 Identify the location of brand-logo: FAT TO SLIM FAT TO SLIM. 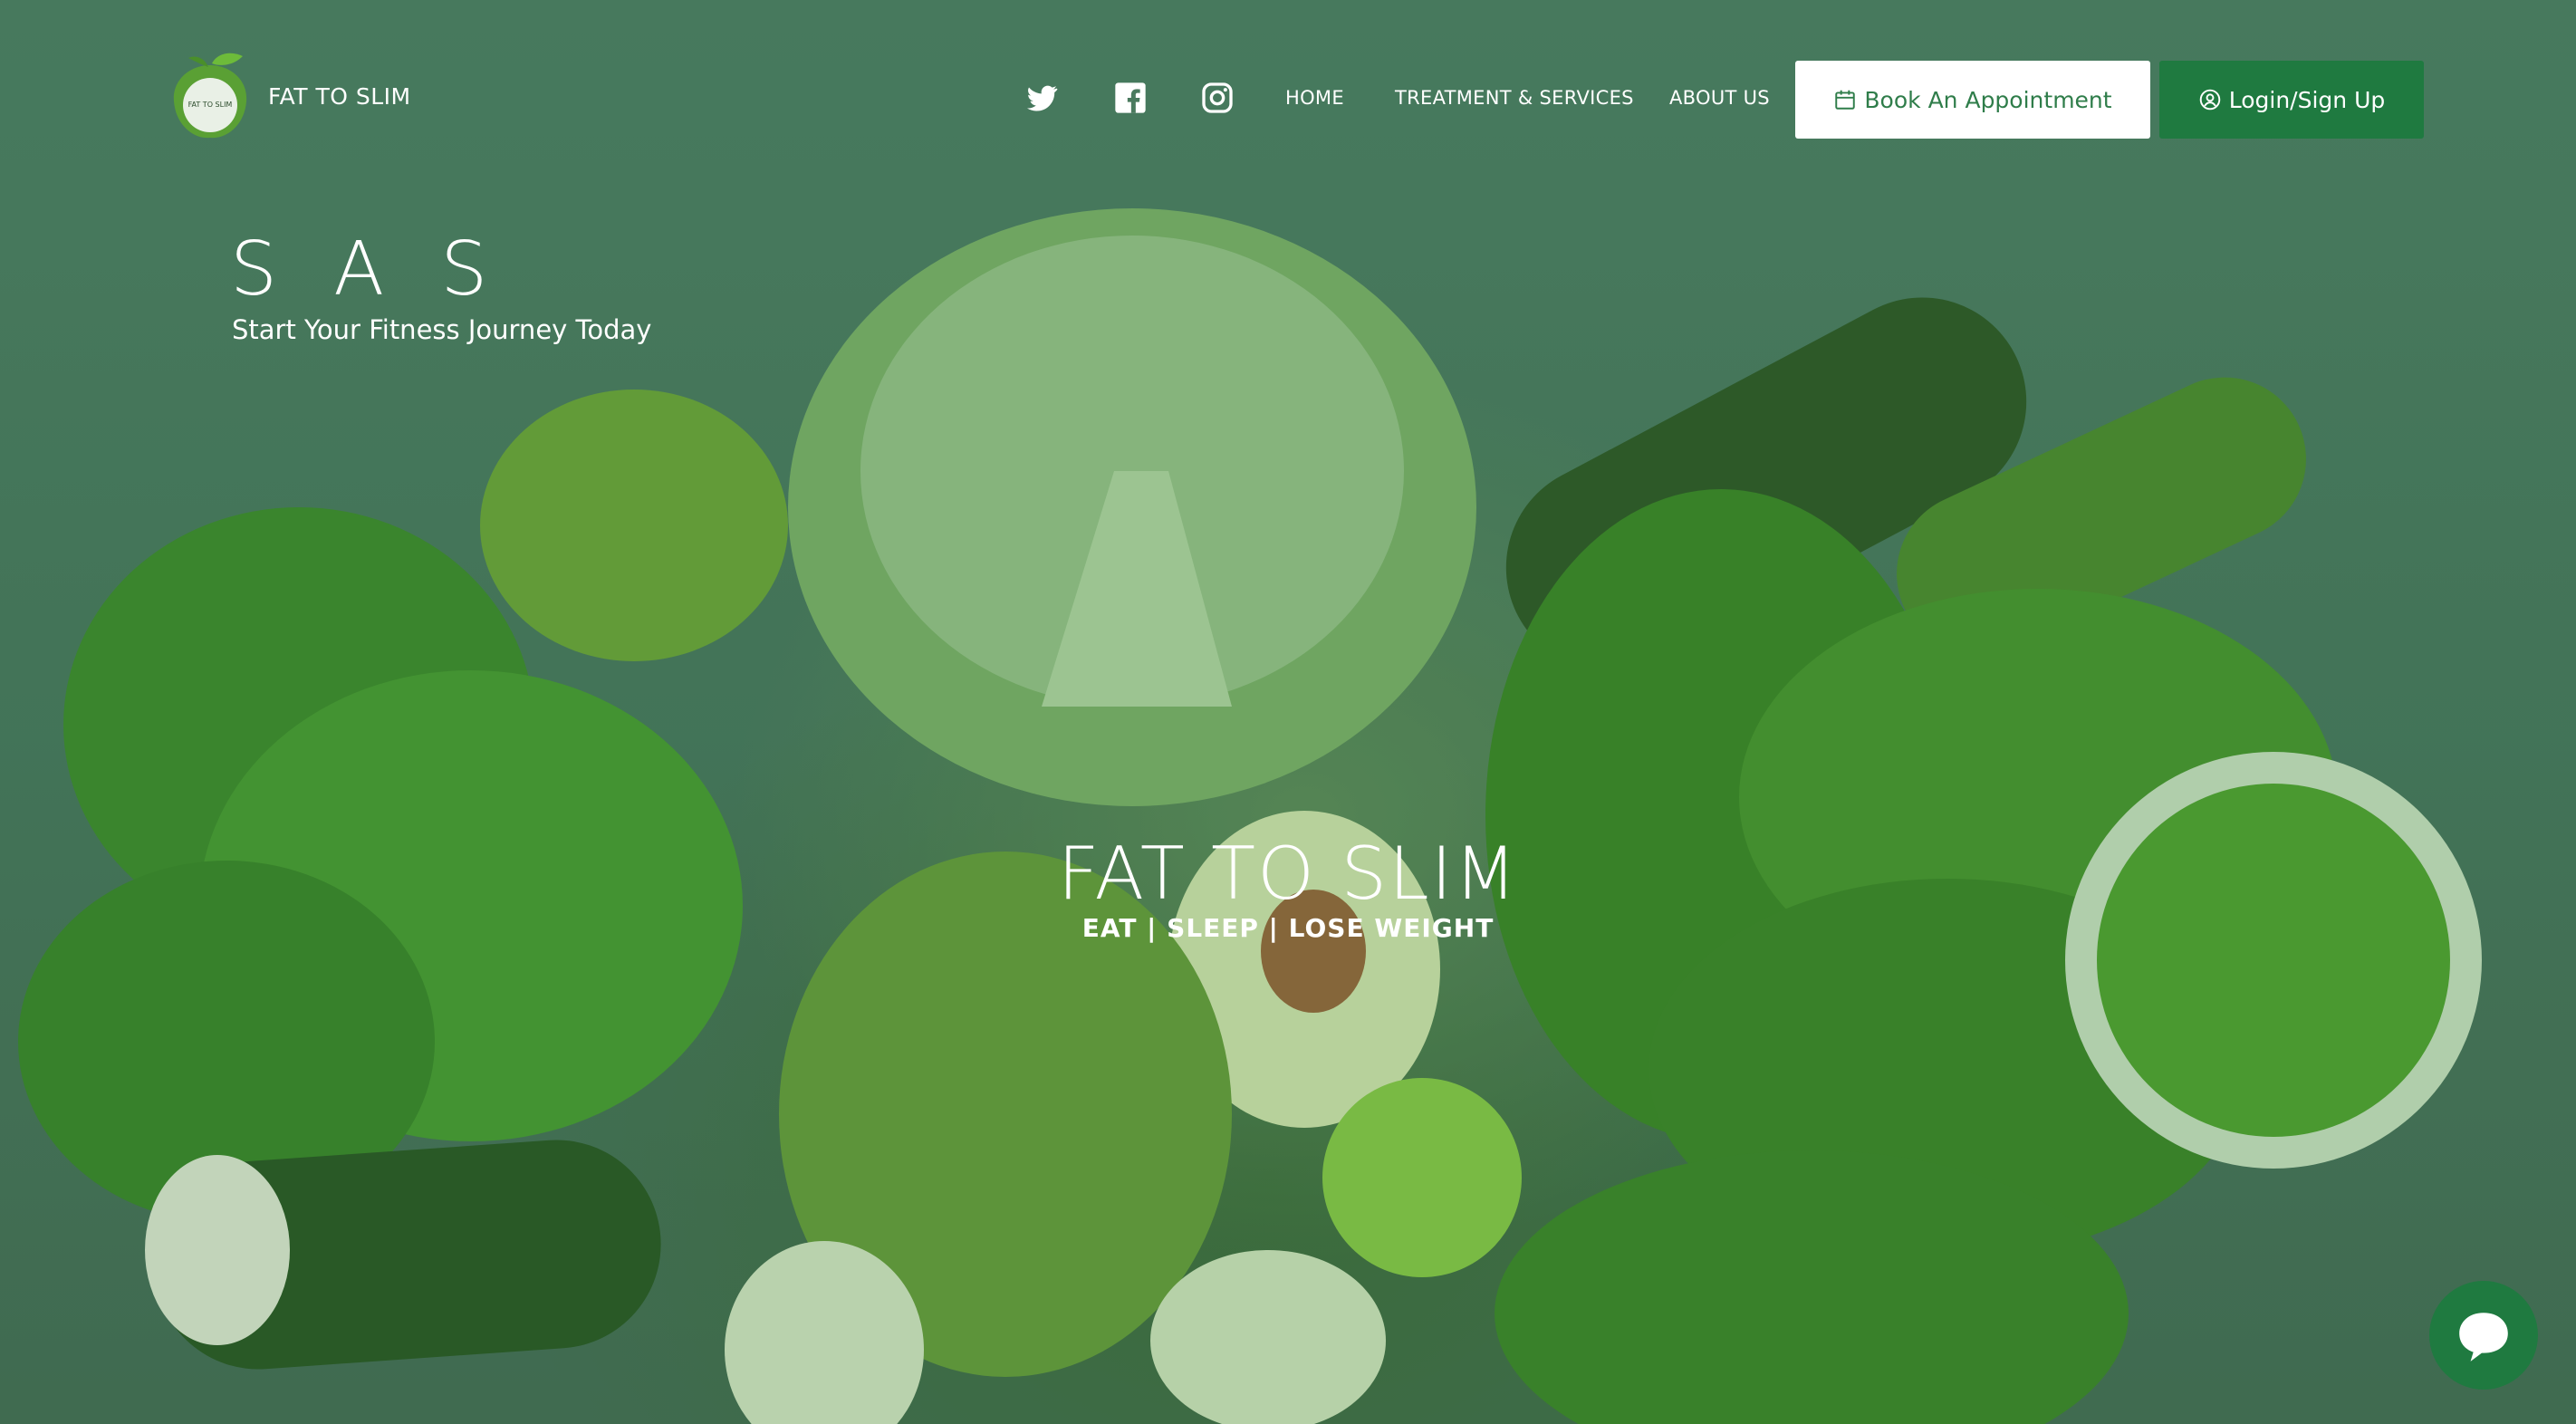
(287, 96).